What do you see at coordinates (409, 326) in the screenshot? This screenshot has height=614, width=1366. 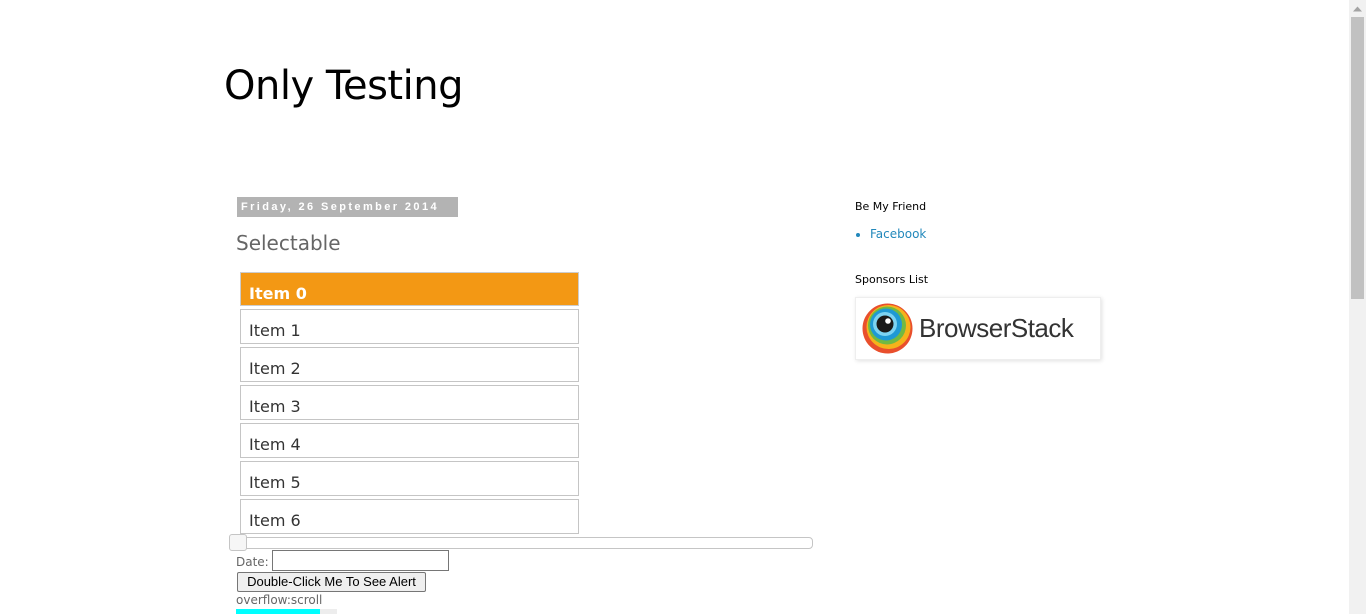 I see `selectable-item-1: Item 1` at bounding box center [409, 326].